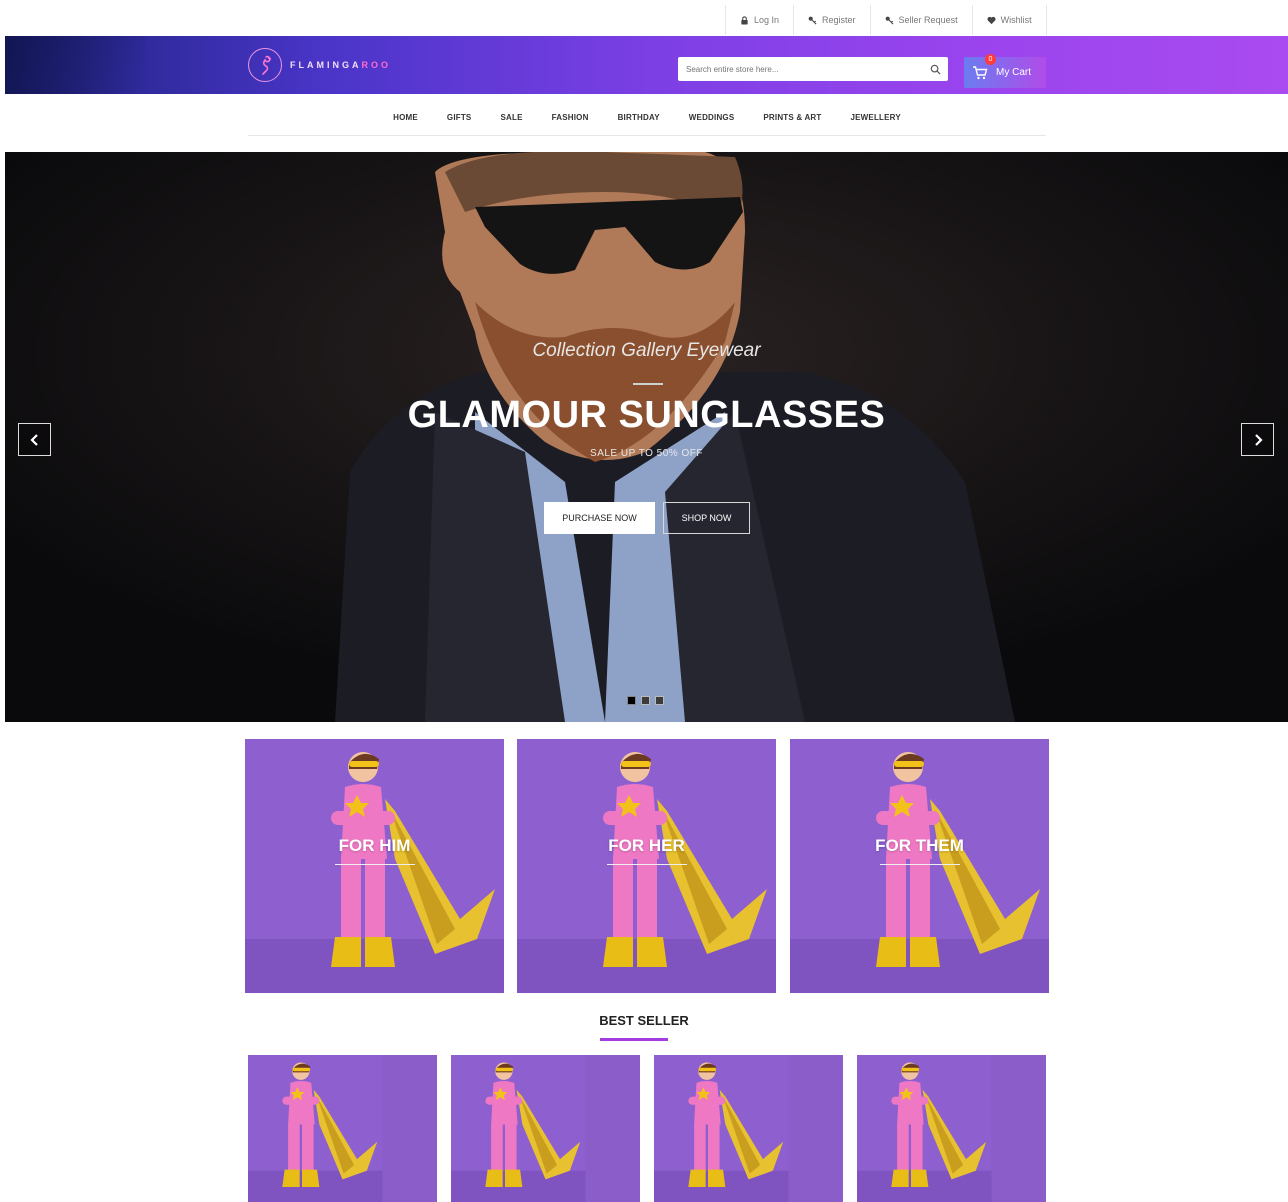 The image size is (1288, 1202). Describe the element at coordinates (459, 117) in the screenshot. I see `nav-item-gifts: GIFTS` at that location.